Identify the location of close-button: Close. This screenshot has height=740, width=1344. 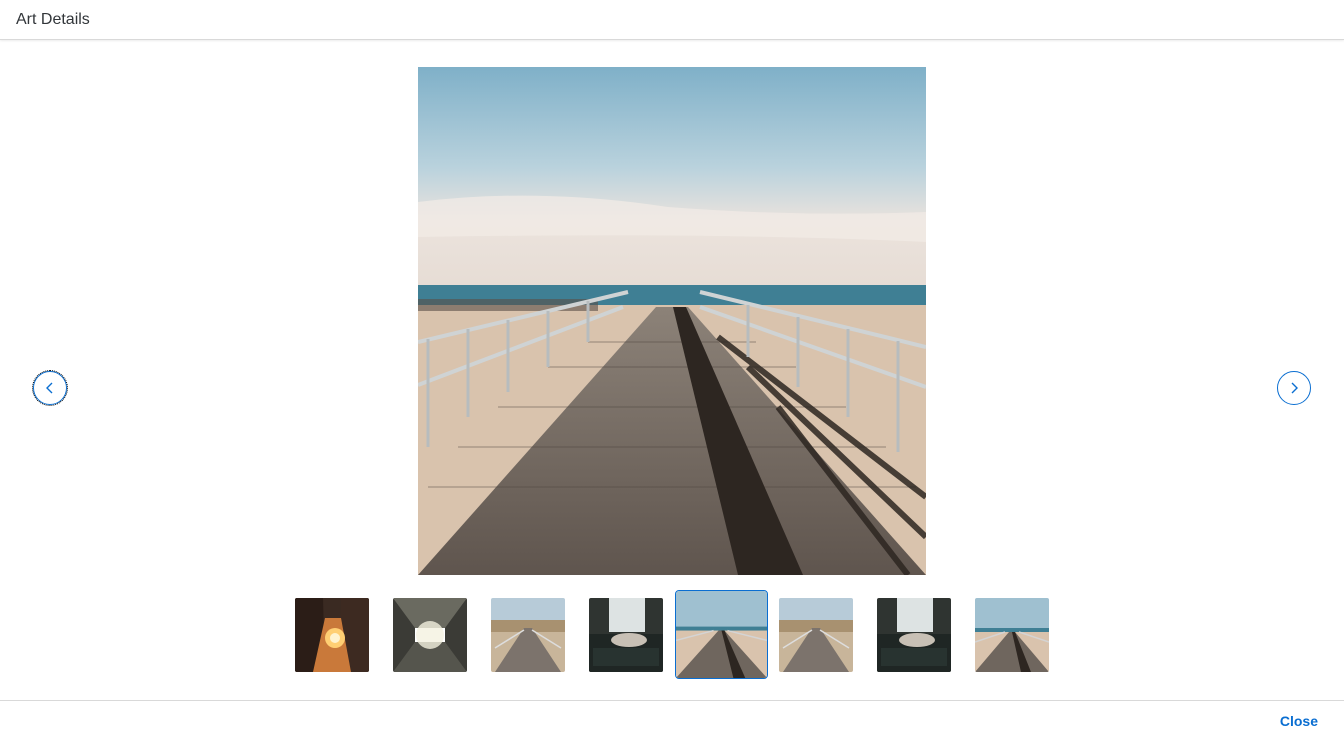
(1299, 721).